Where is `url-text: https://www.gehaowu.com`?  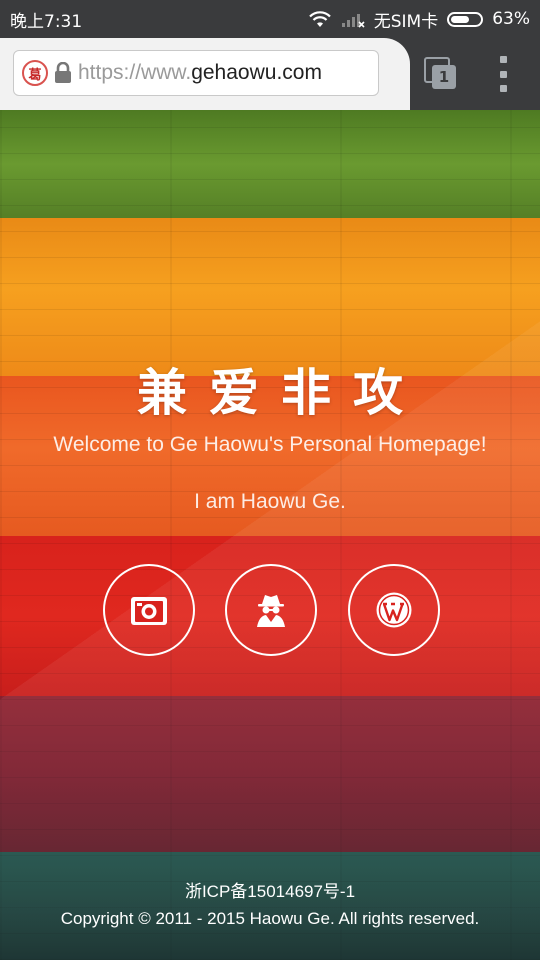 url-text: https://www.gehaowu.com is located at coordinates (200, 73).